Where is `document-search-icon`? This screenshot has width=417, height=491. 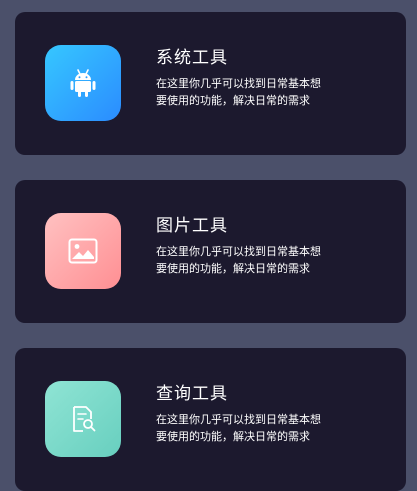 document-search-icon is located at coordinates (83, 419).